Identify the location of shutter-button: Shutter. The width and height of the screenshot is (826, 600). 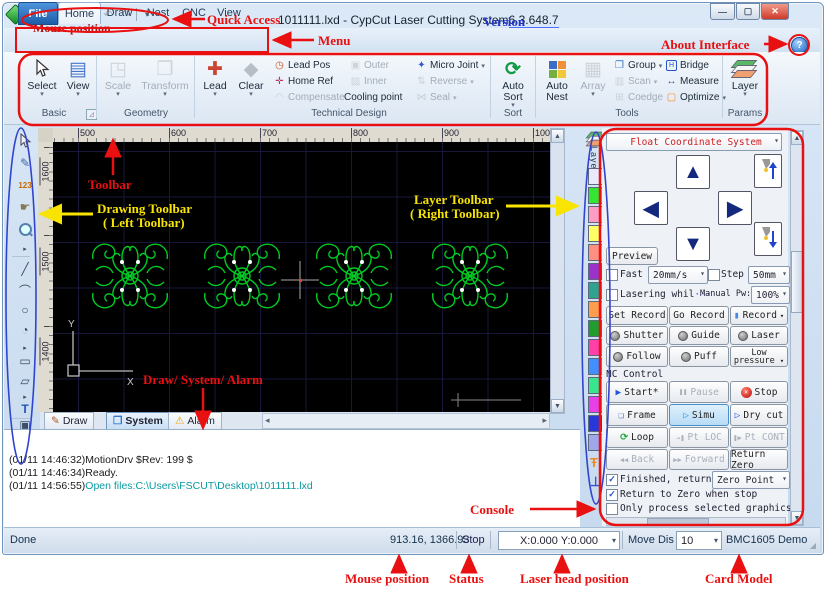
(637, 335).